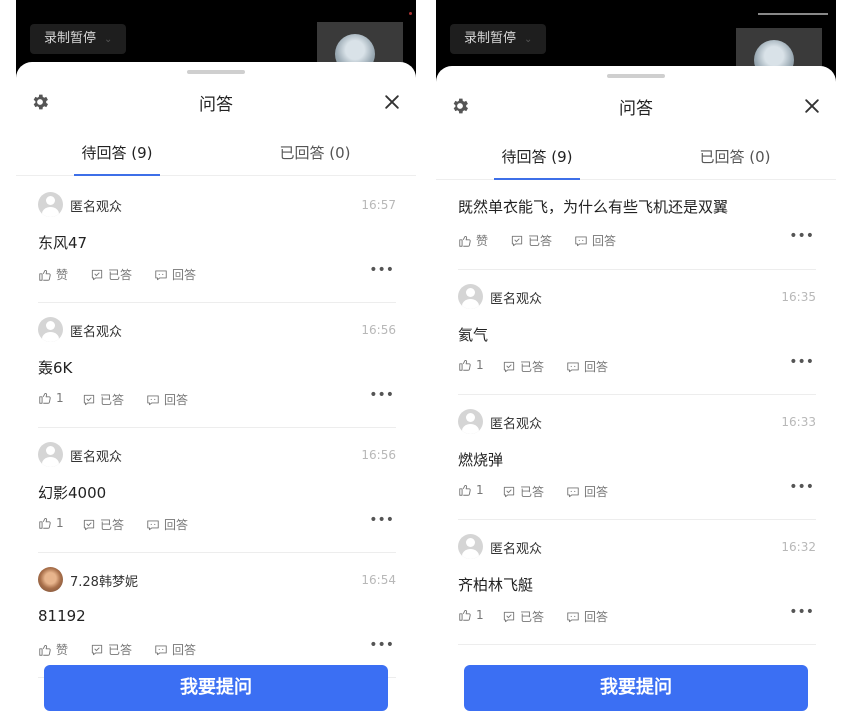  What do you see at coordinates (104, 582) in the screenshot?
I see `user-name: 7.28韩梦妮` at bounding box center [104, 582].